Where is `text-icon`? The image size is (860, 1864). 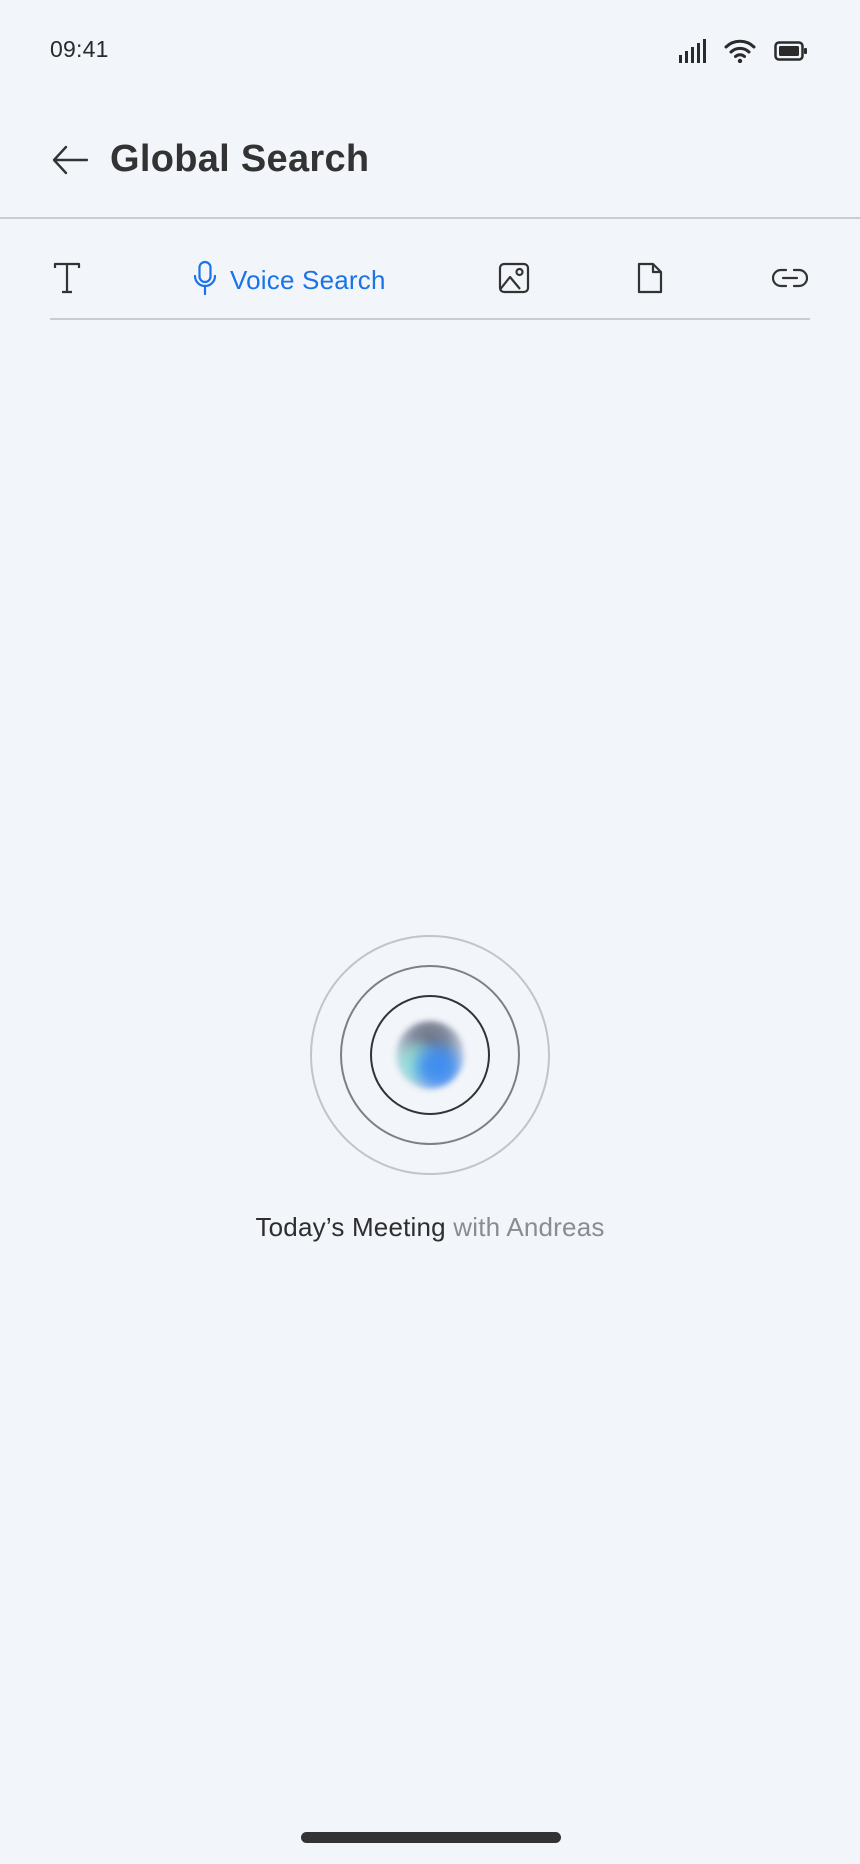 text-icon is located at coordinates (67, 280).